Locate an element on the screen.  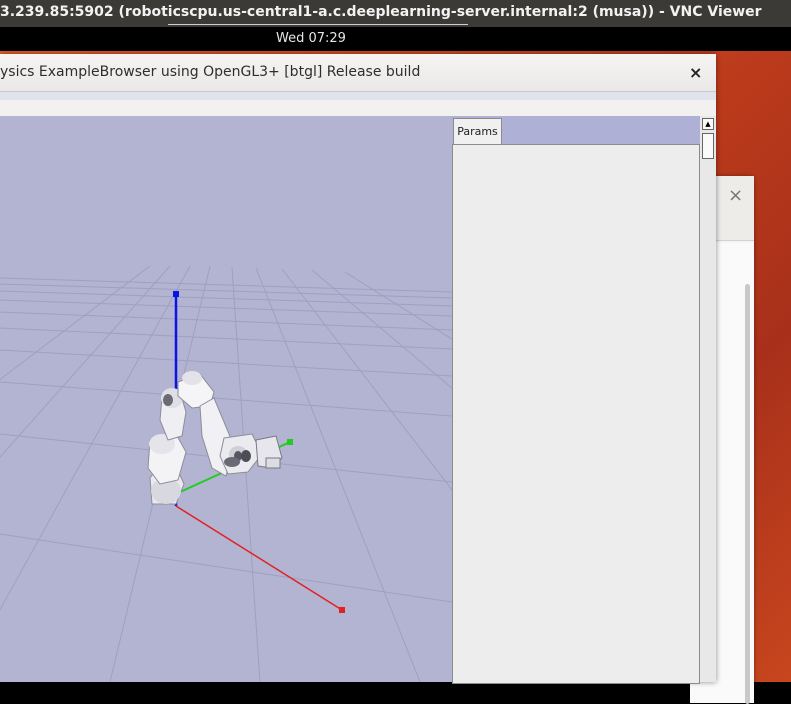
clock: Wed 07:29 is located at coordinates (311, 39).